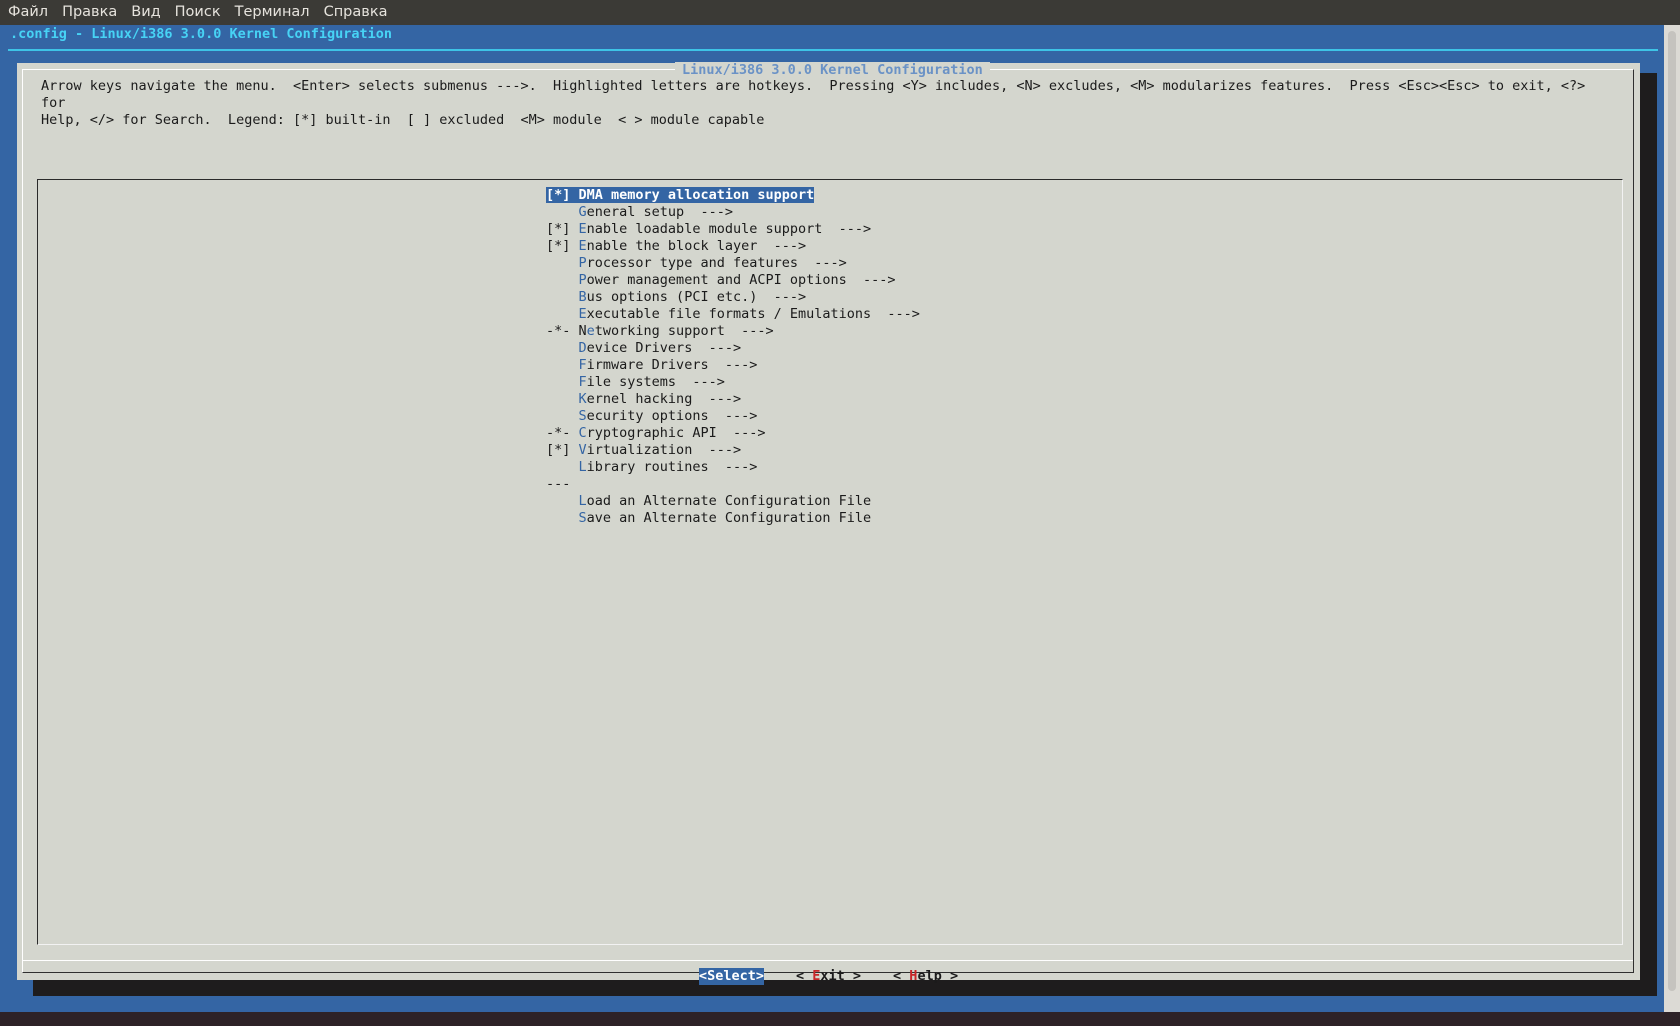  I want to click on help-button: < Help >, so click(925, 976).